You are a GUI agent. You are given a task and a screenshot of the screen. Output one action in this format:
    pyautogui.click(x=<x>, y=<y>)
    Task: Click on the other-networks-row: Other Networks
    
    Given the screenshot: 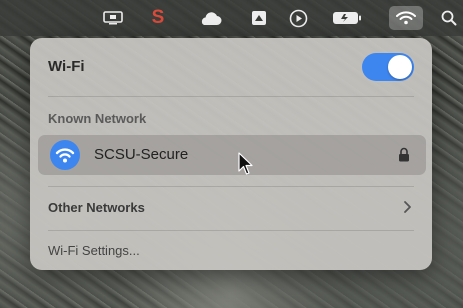 What is the action you would take?
    pyautogui.click(x=231, y=209)
    